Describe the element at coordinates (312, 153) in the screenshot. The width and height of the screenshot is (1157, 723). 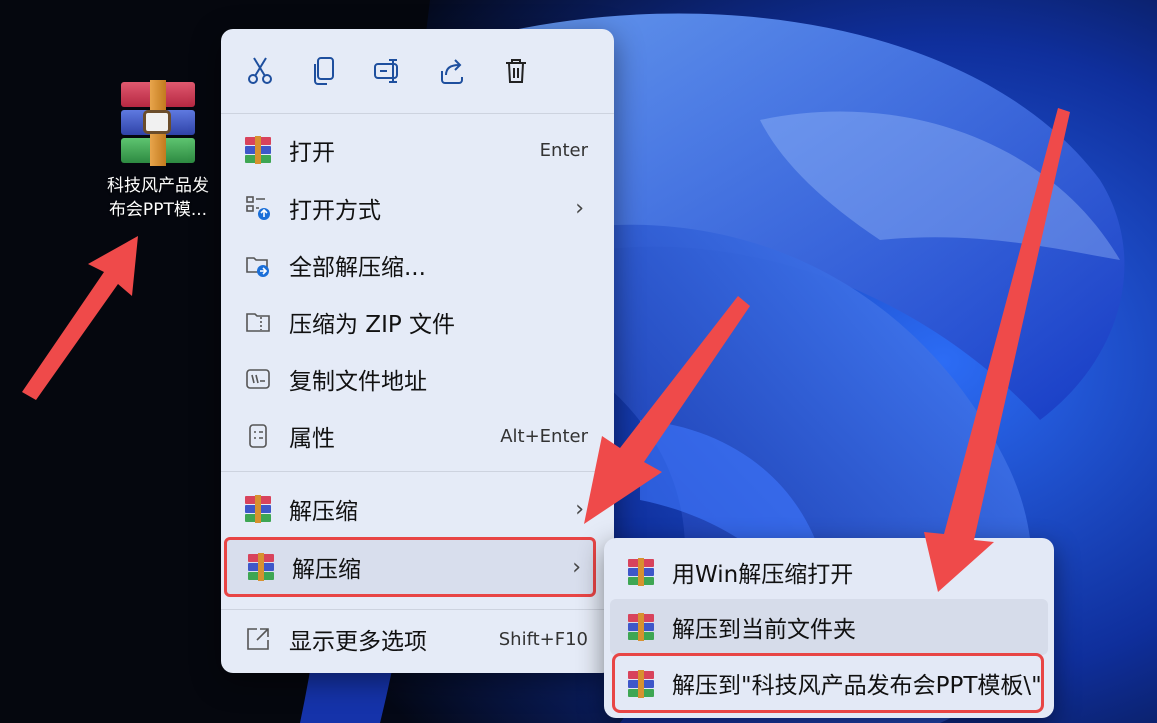
I see `menu-item-label: 打开` at that location.